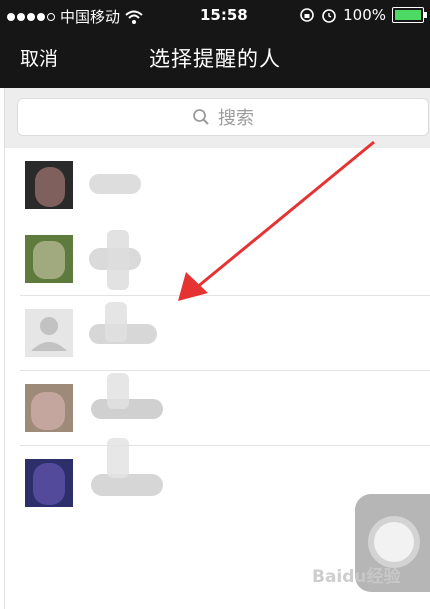 This screenshot has width=430, height=609. I want to click on rotation-lock-icon, so click(307, 15).